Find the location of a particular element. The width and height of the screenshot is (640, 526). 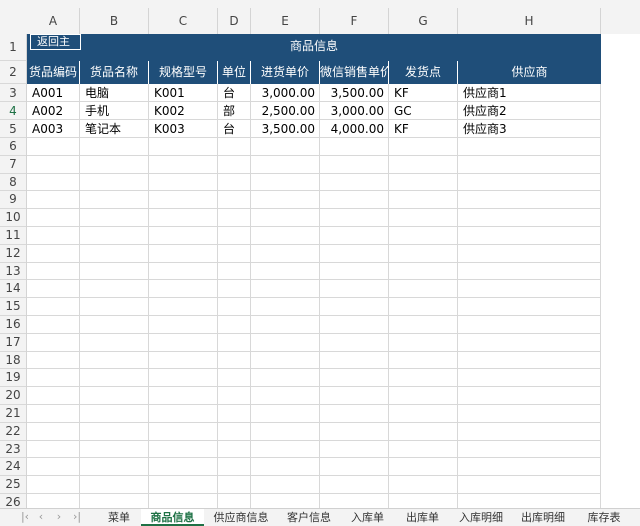

row-header-12: 12 is located at coordinates (13, 254).